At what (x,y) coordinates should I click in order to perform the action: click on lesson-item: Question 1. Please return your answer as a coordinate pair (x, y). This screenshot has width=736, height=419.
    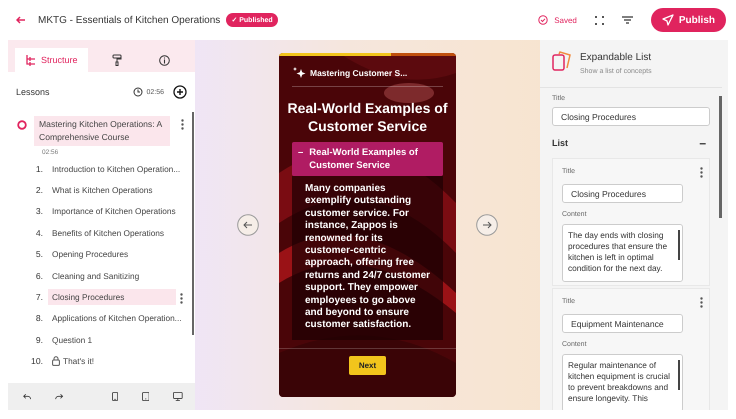
    Looking at the image, I should click on (112, 340).